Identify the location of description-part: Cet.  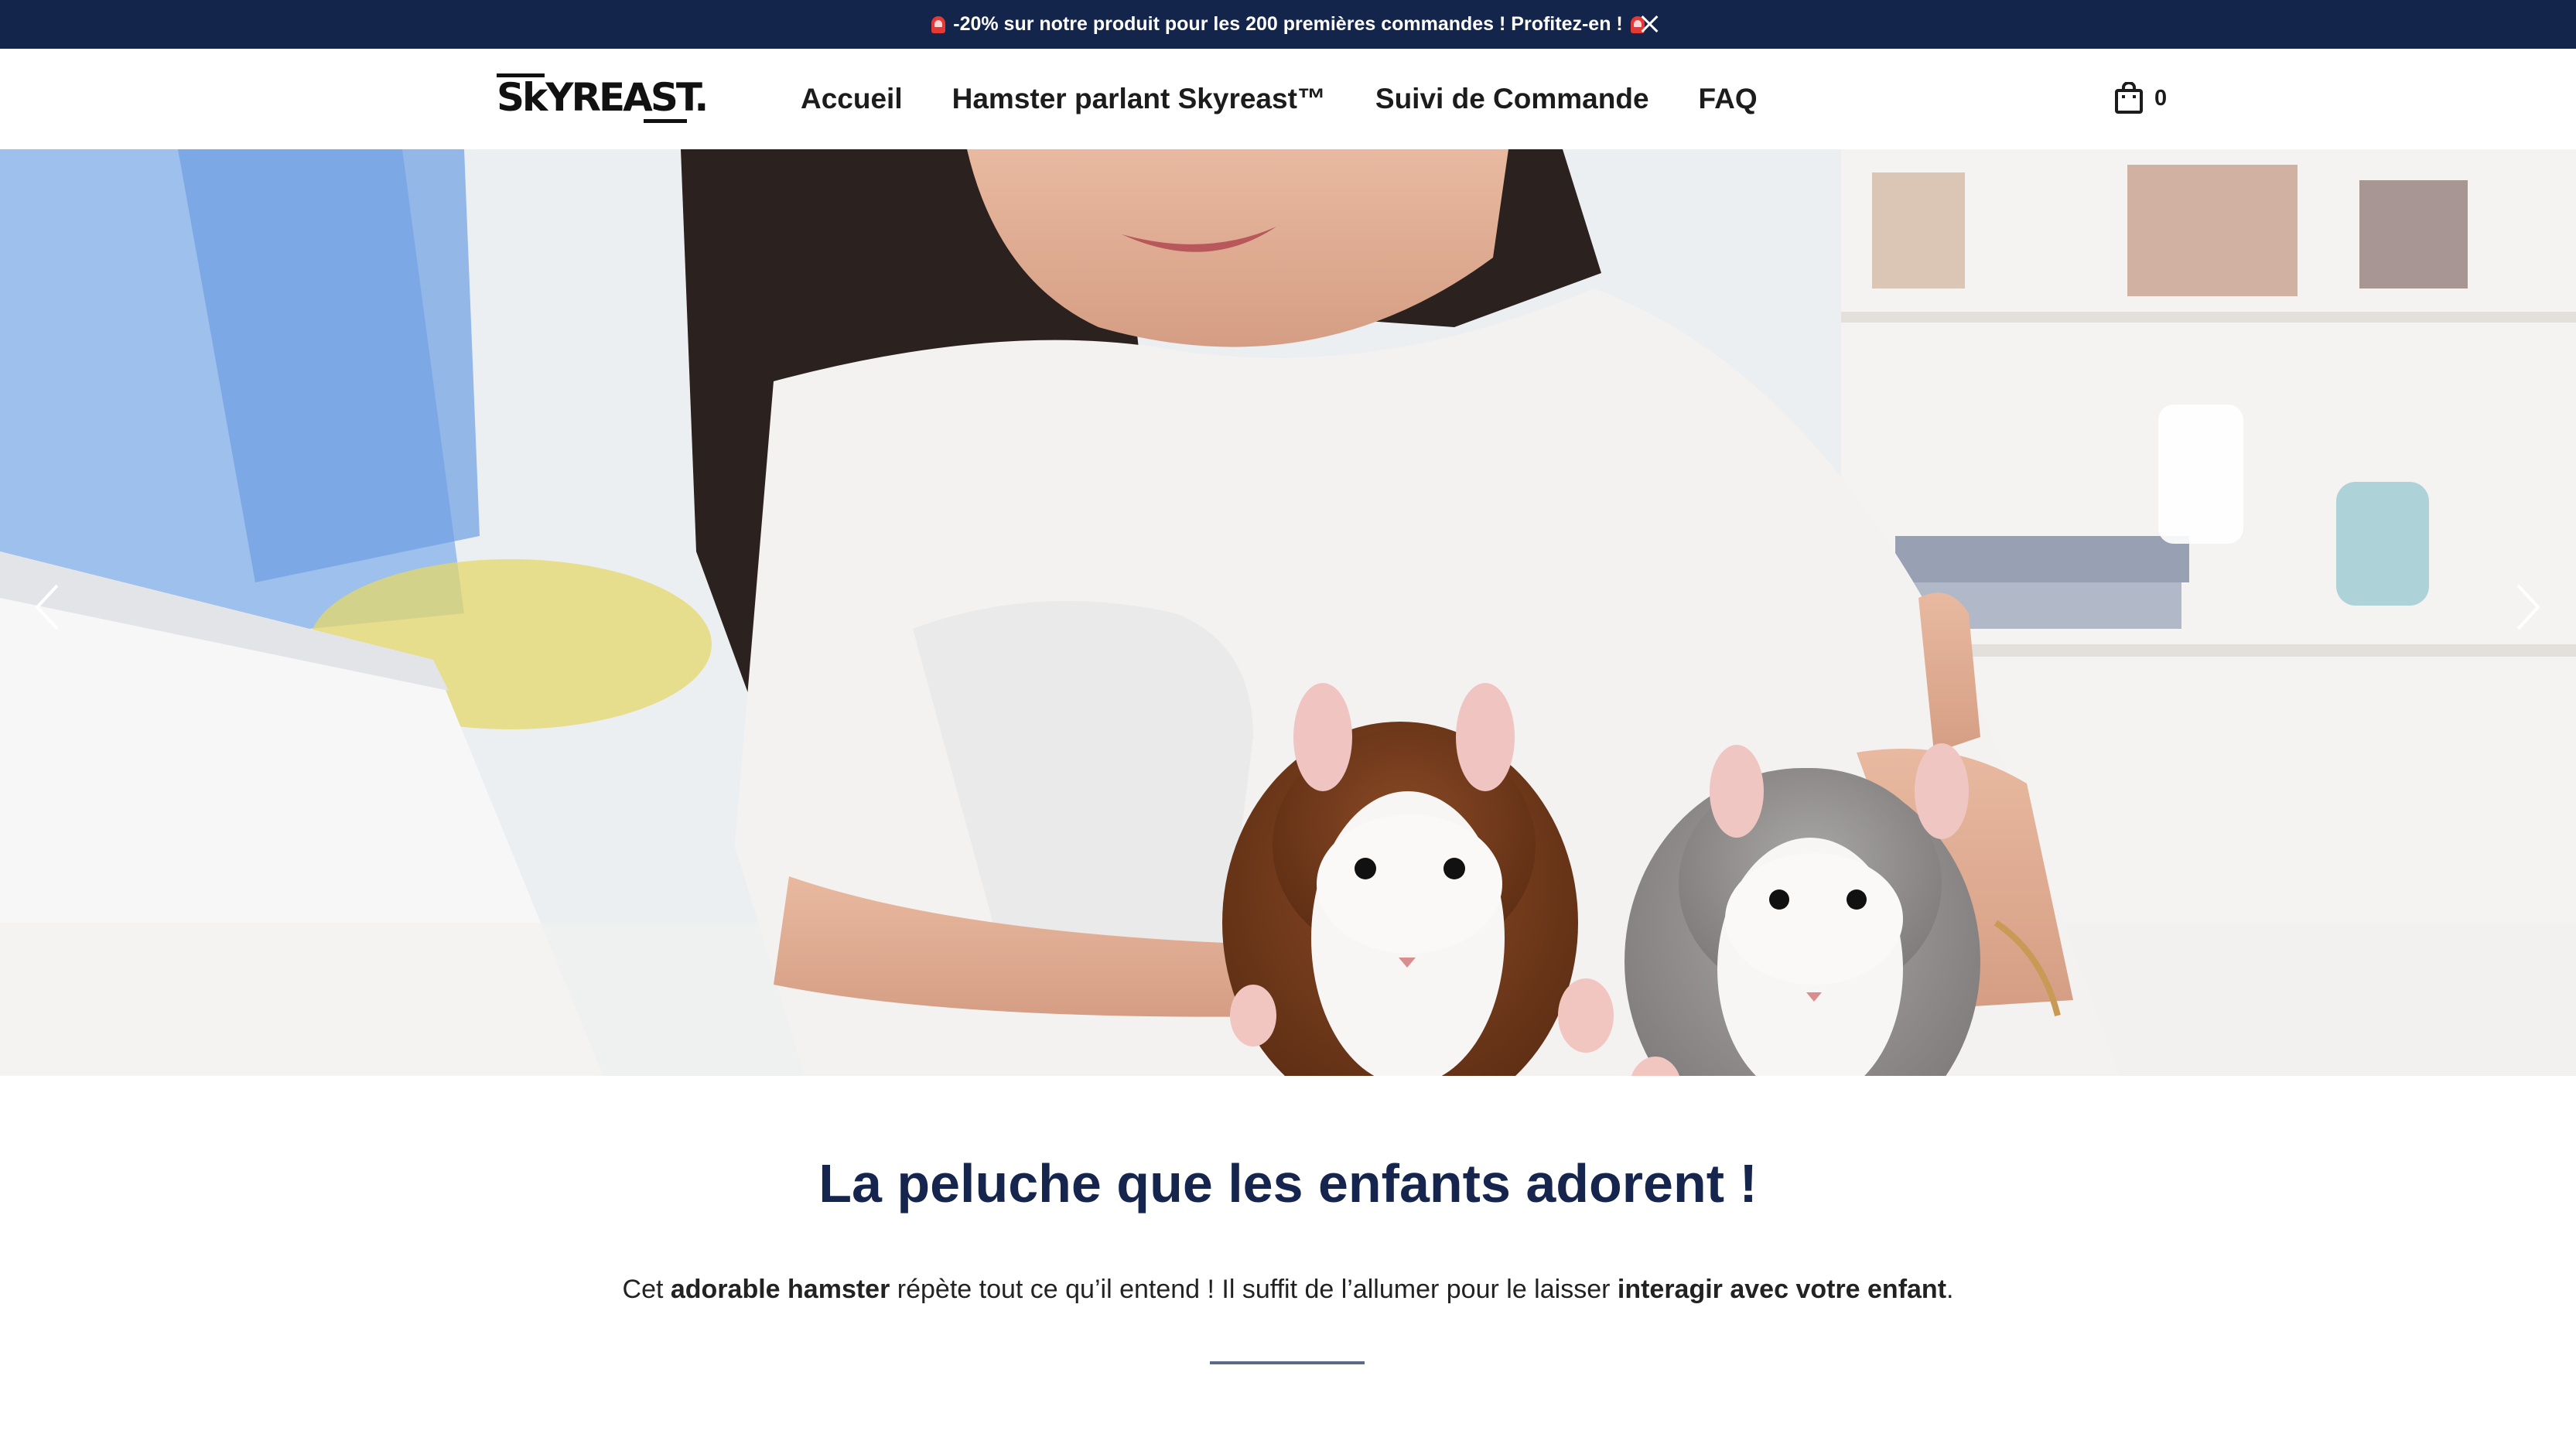
(646, 1290).